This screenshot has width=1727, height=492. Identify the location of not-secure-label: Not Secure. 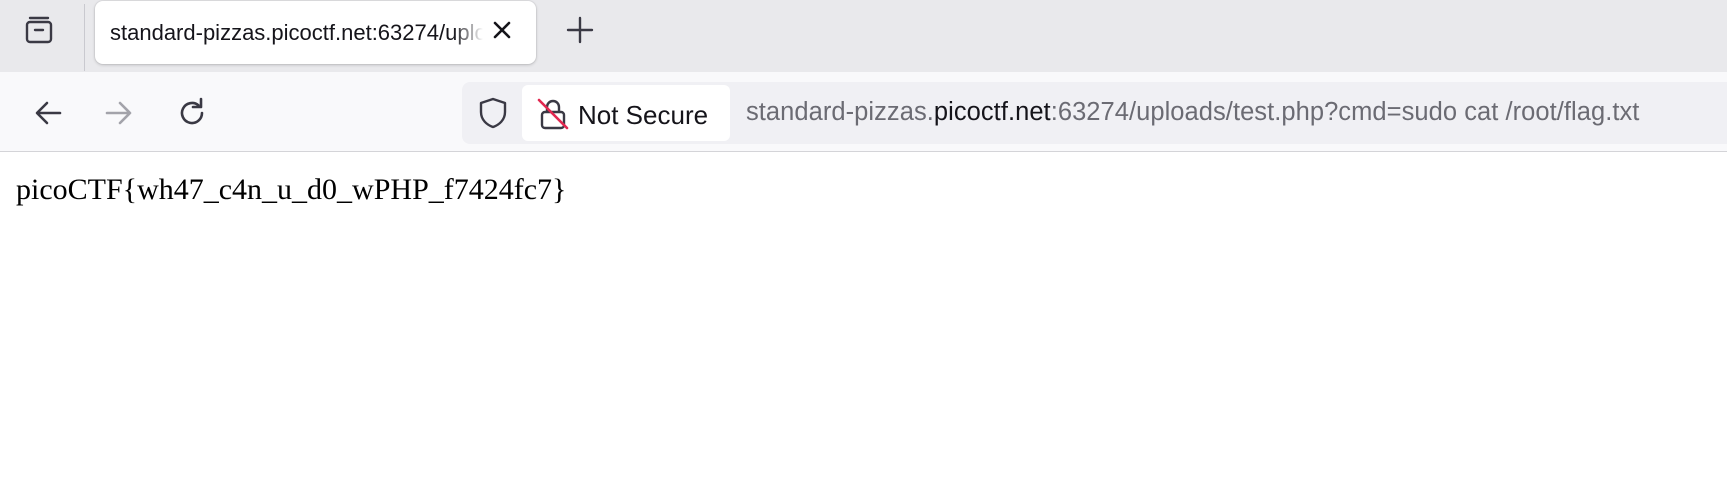
(643, 115).